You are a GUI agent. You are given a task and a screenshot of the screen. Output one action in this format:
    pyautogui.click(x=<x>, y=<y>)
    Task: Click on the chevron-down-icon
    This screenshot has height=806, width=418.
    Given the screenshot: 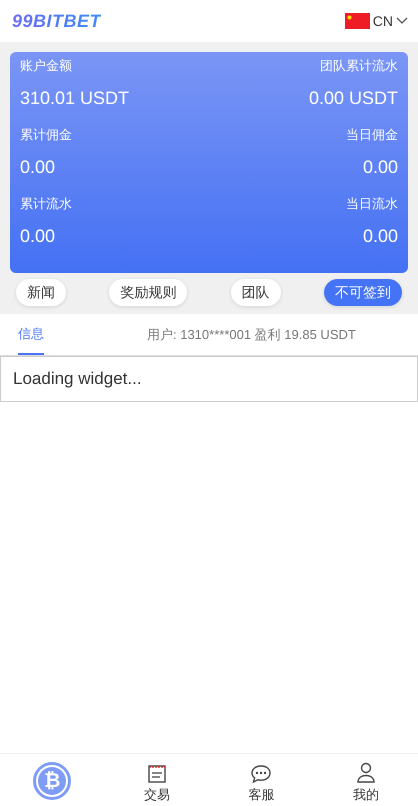 What is the action you would take?
    pyautogui.click(x=402, y=21)
    